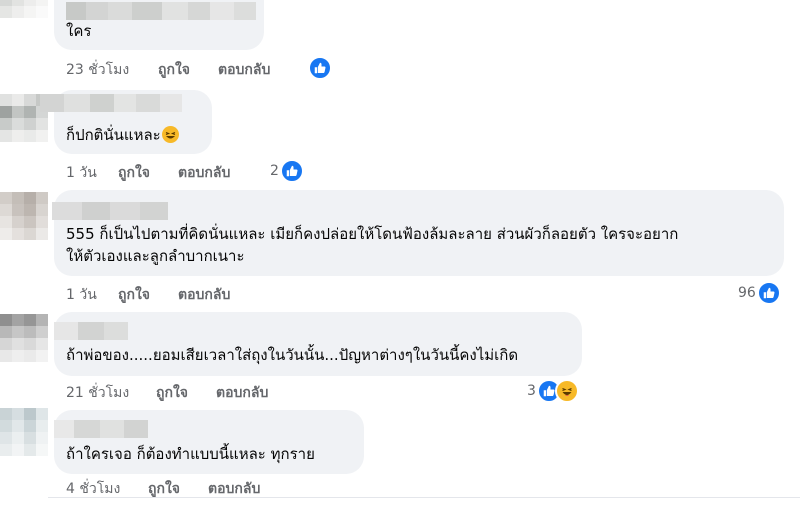 This screenshot has height=511, width=800. Describe the element at coordinates (424, 497) in the screenshot. I see `divider` at that location.